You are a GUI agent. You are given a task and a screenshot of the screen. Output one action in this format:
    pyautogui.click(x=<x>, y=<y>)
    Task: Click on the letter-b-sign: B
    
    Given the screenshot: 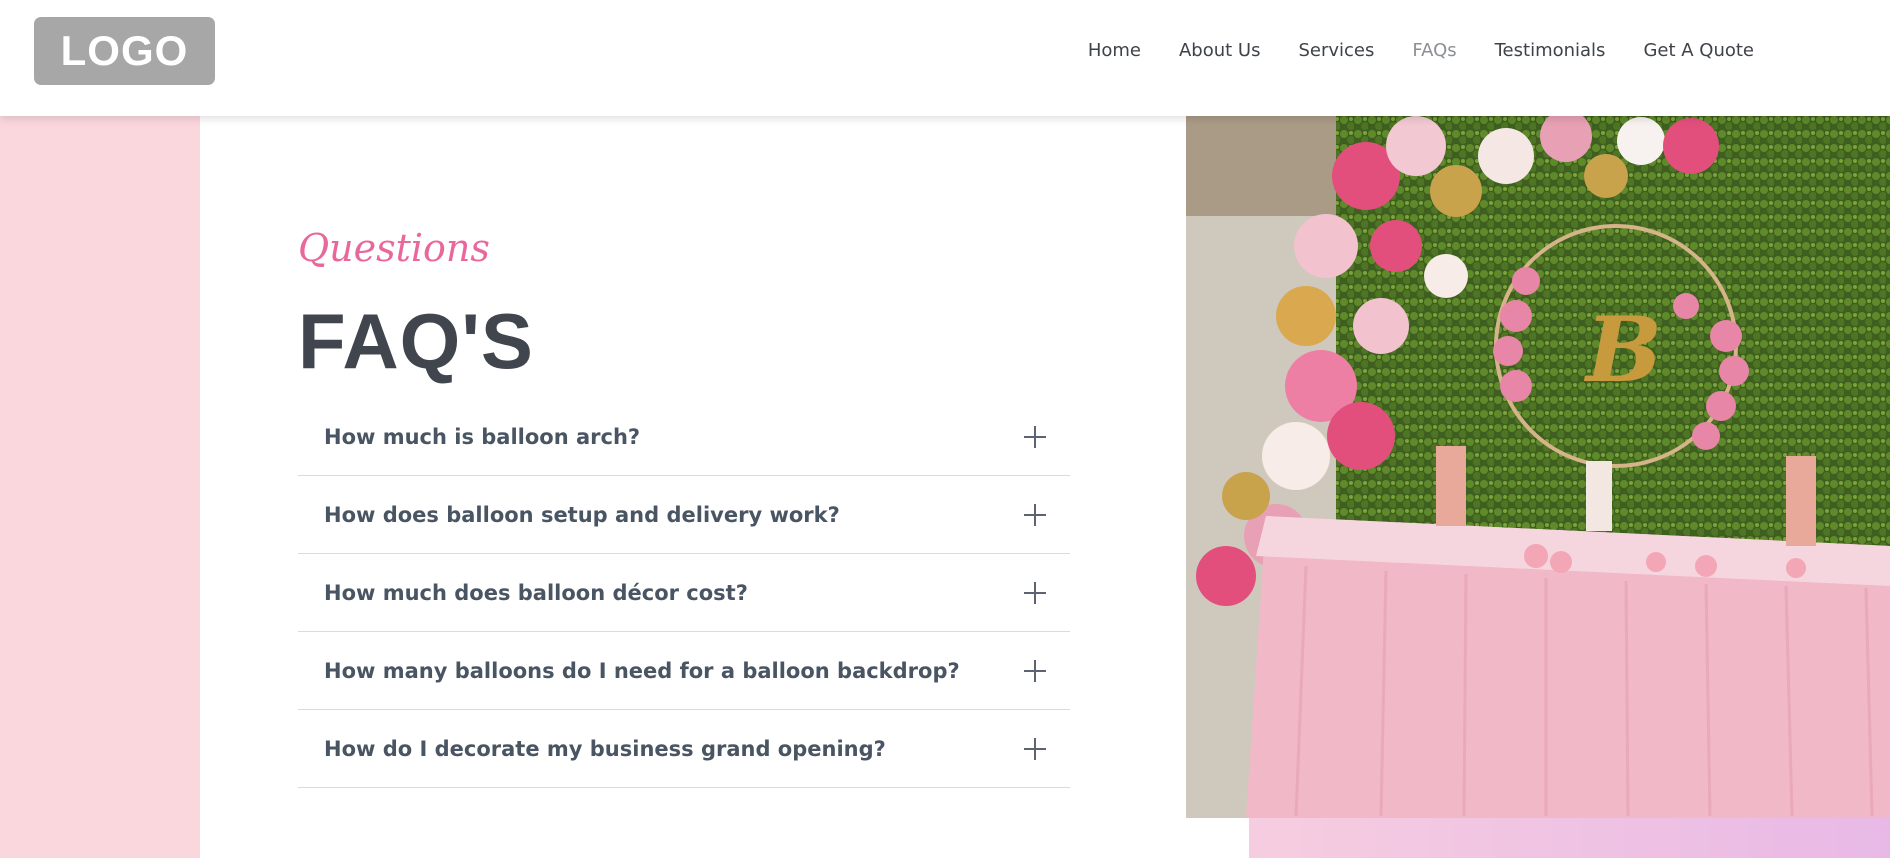 What is the action you would take?
    pyautogui.click(x=1622, y=350)
    